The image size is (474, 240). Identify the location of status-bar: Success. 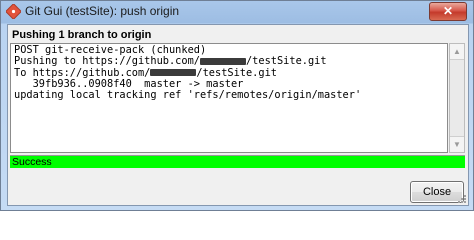
(237, 161).